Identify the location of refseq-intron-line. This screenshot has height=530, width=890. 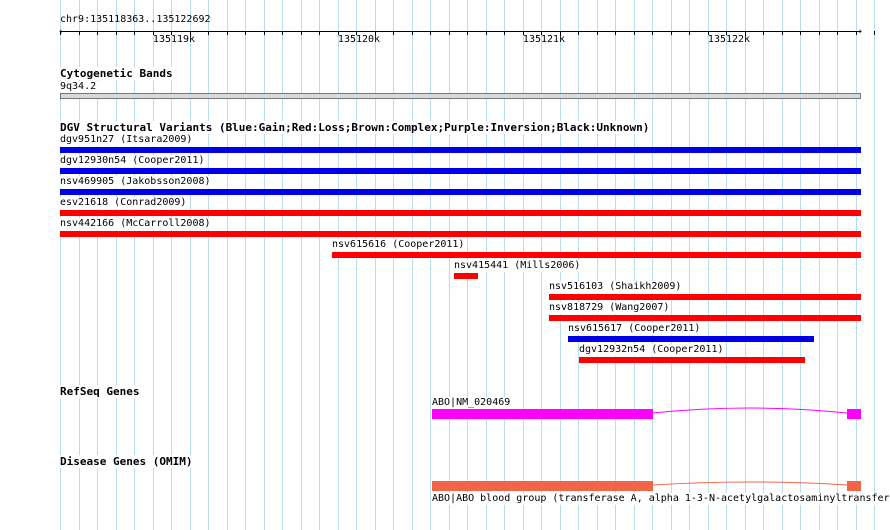
(750, 410).